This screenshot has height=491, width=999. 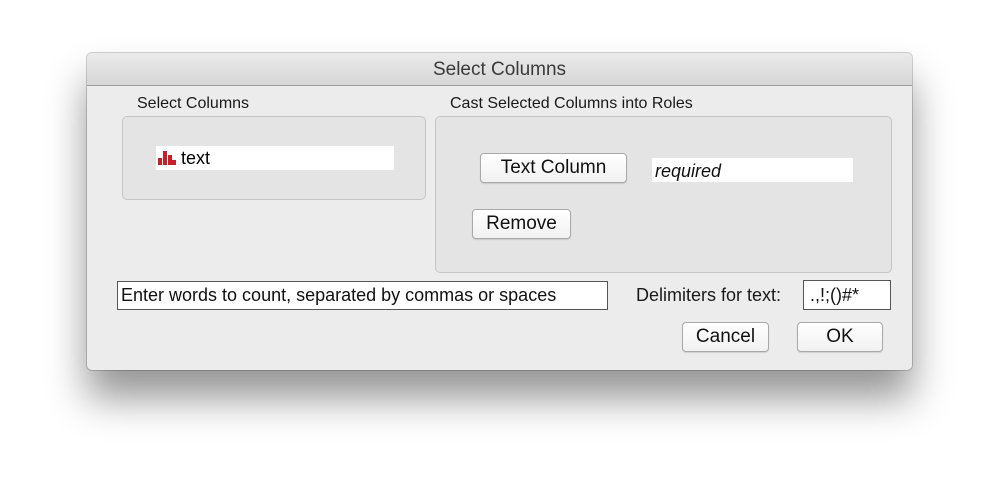 What do you see at coordinates (275, 158) in the screenshot?
I see `column-item-text: text` at bounding box center [275, 158].